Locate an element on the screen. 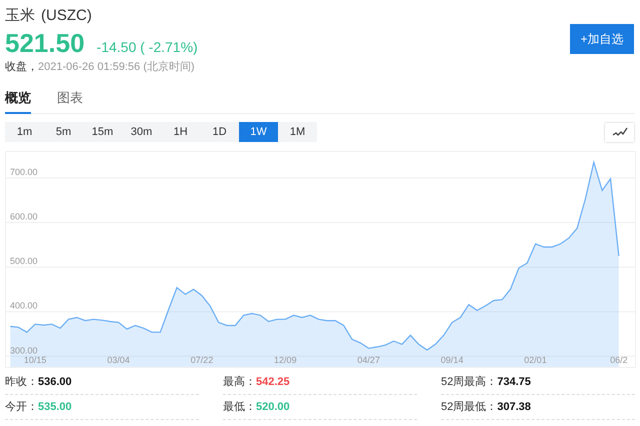 The width and height of the screenshot is (640, 426). stat-value: 734.75 is located at coordinates (514, 382).